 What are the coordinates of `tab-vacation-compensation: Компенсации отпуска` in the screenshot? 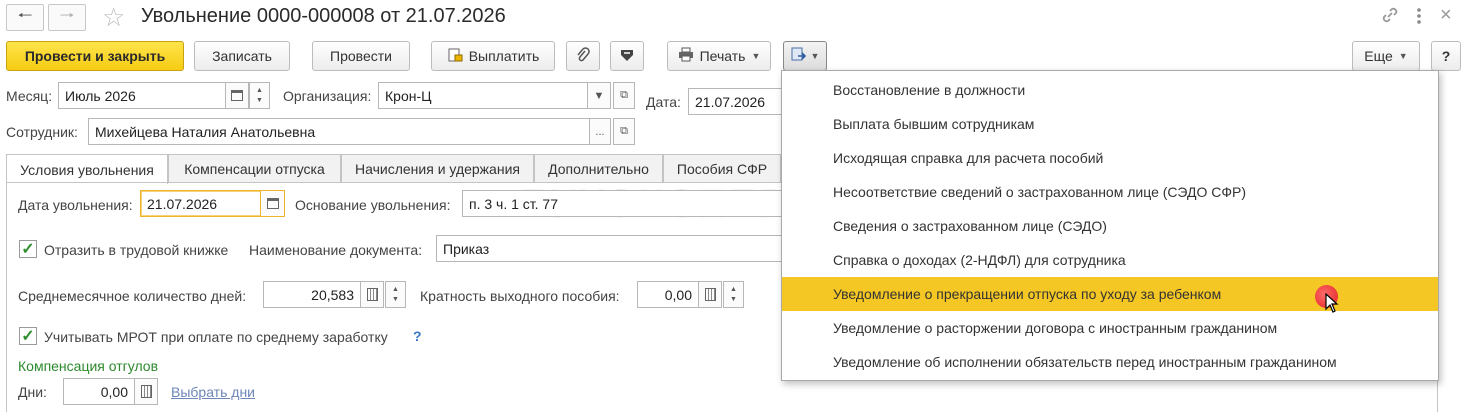 It's located at (254, 168).